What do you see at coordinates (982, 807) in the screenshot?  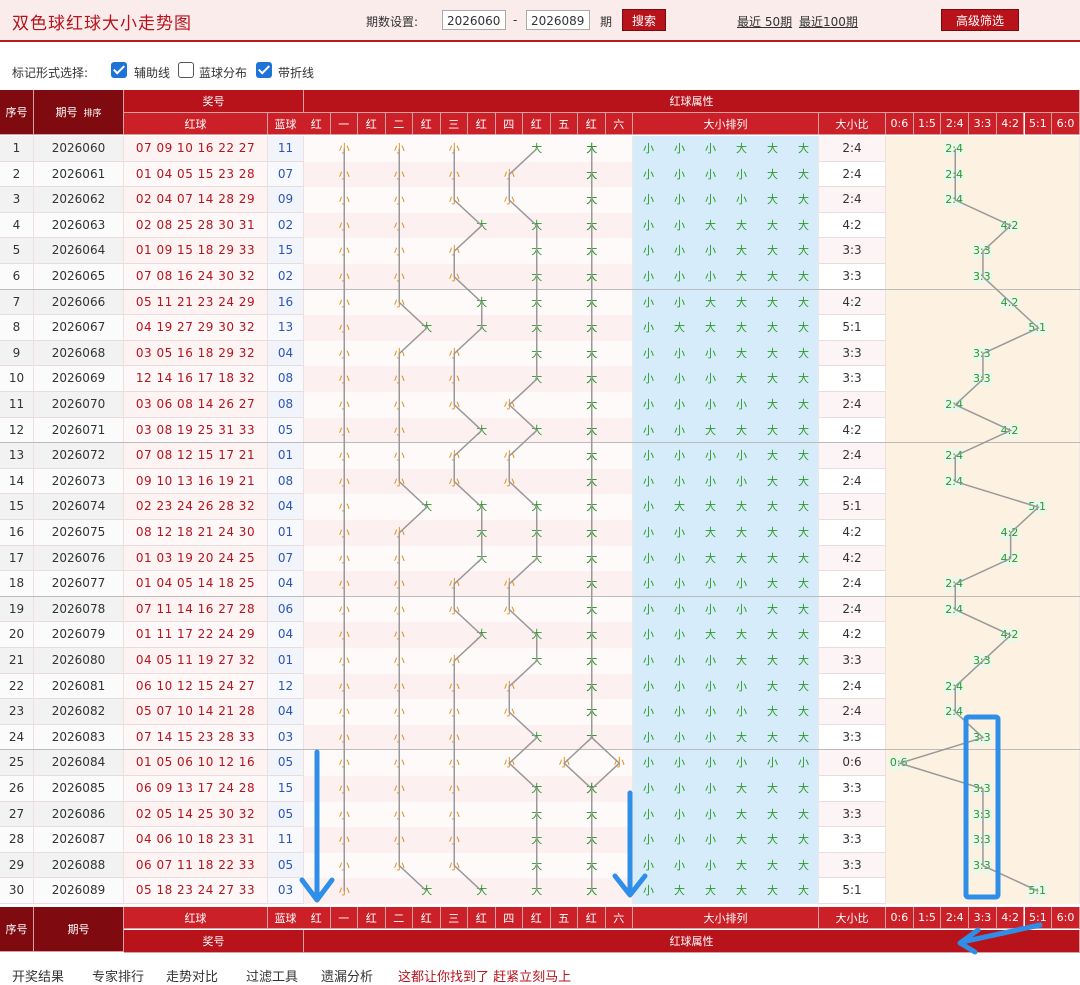 I see `annotation-highlight-box` at bounding box center [982, 807].